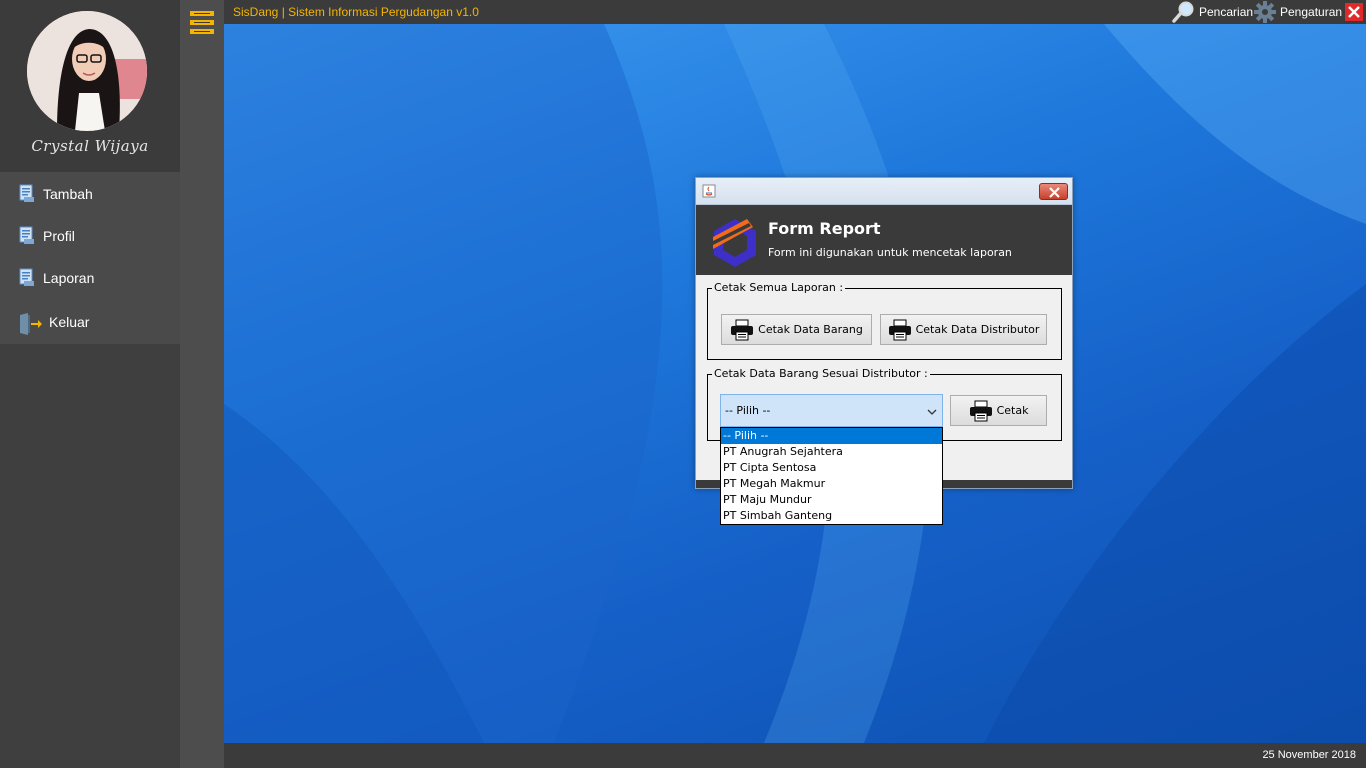  Describe the element at coordinates (932, 410) in the screenshot. I see `chevron-down-icon` at that location.